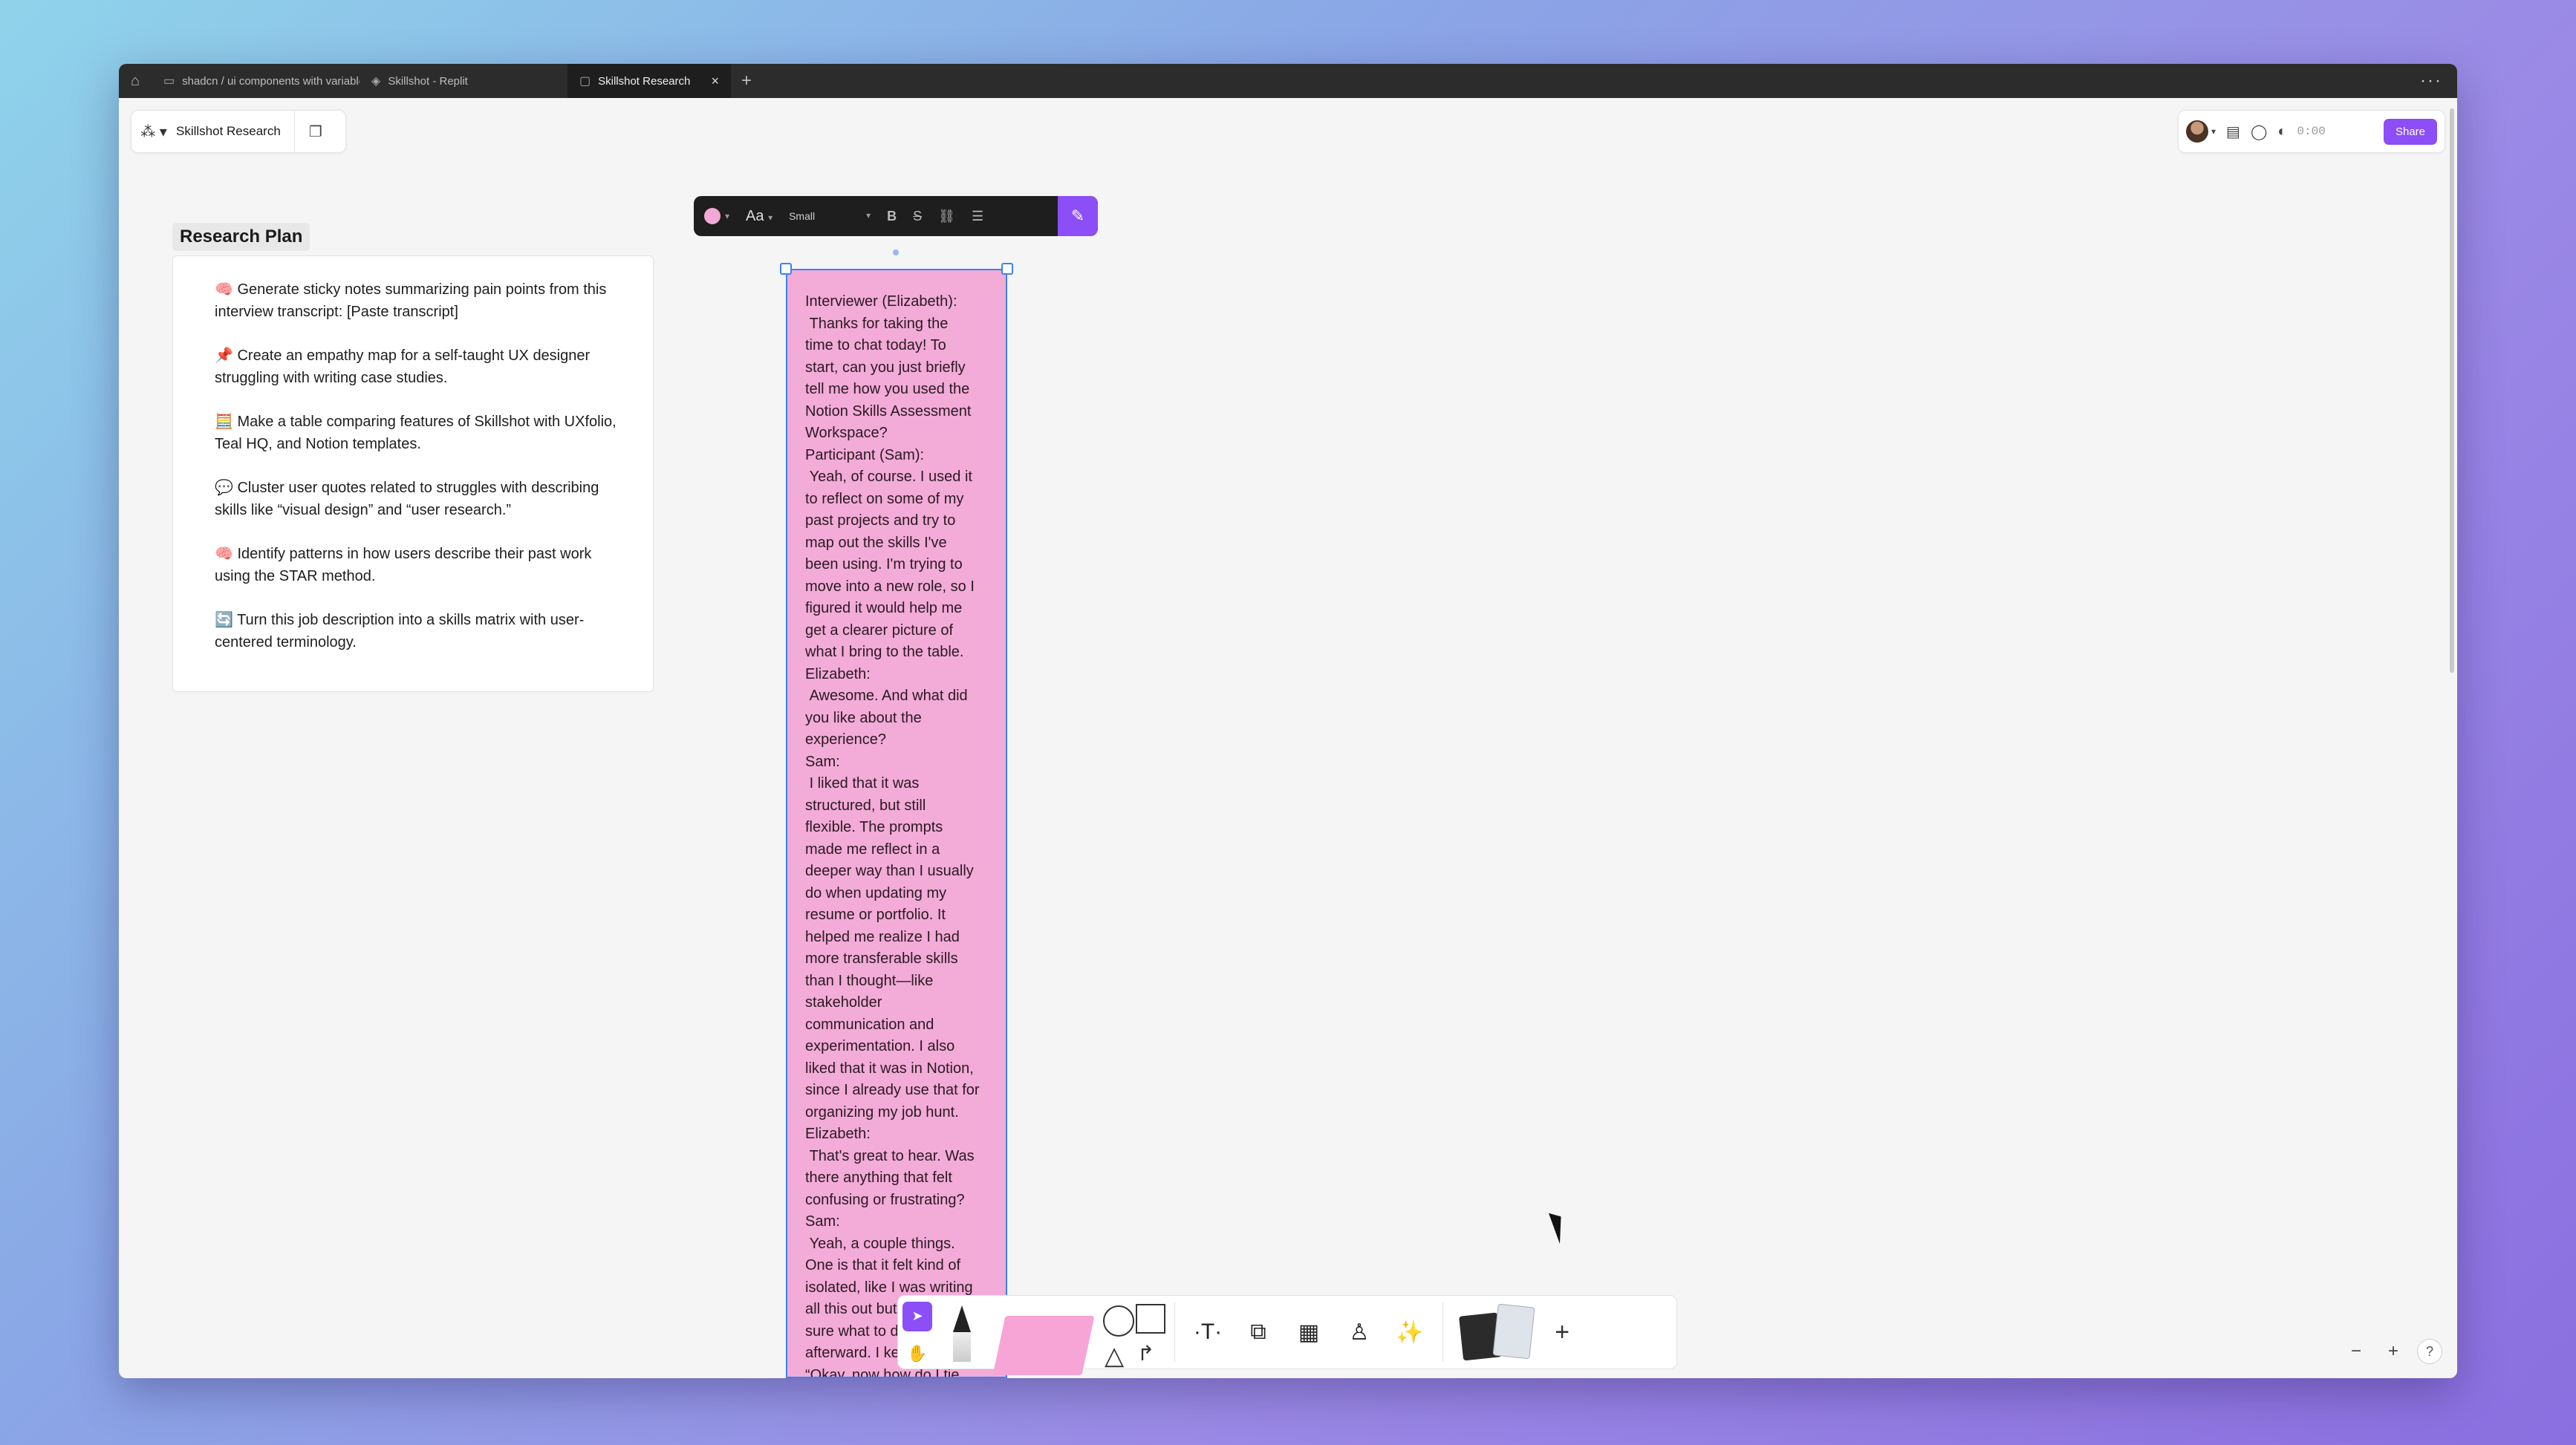 The width and height of the screenshot is (2576, 1445). What do you see at coordinates (1410, 1332) in the screenshot?
I see `ai-sparkle-icon: ✨` at bounding box center [1410, 1332].